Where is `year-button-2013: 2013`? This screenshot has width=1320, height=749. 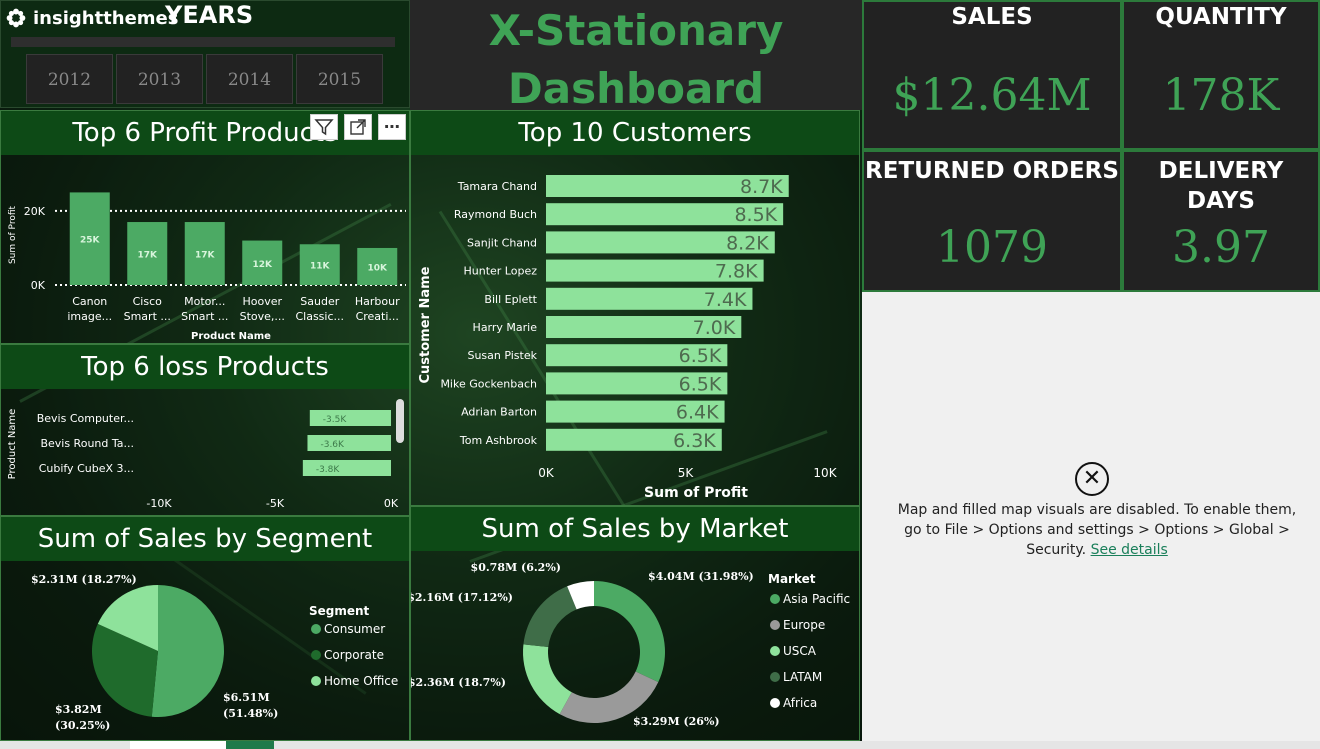 year-button-2013: 2013 is located at coordinates (159, 79).